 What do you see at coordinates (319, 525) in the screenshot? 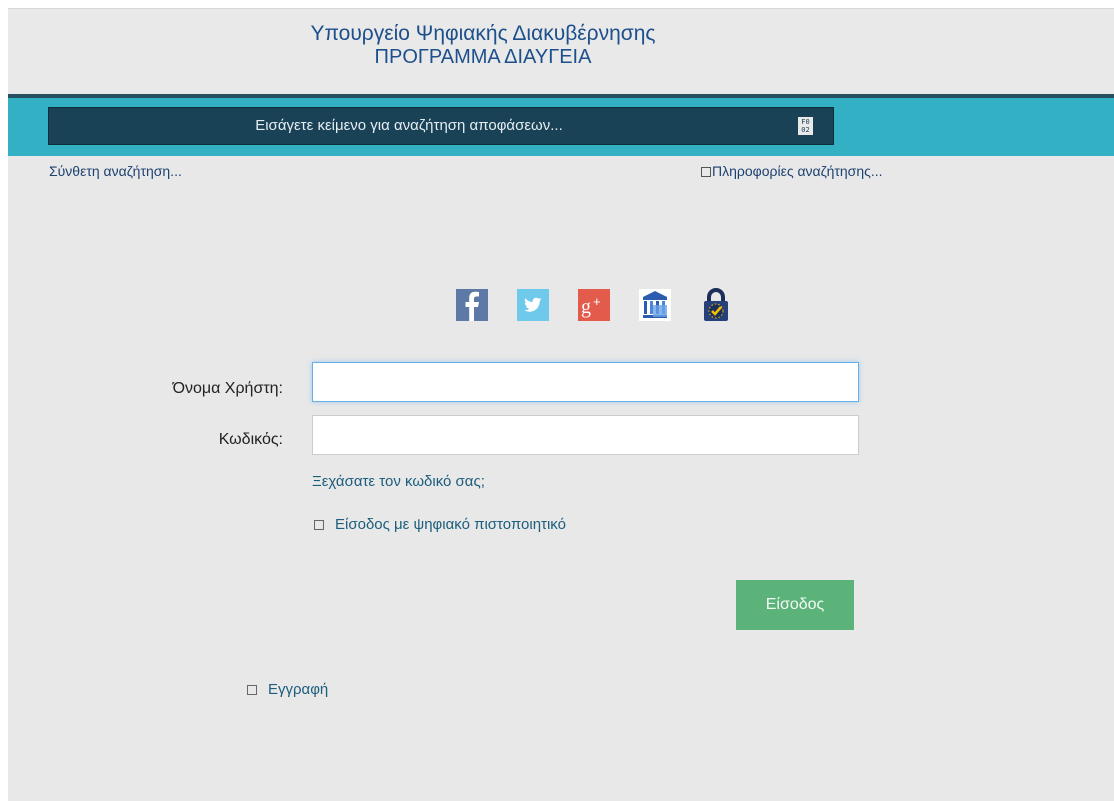
I see `checkbox-icon` at bounding box center [319, 525].